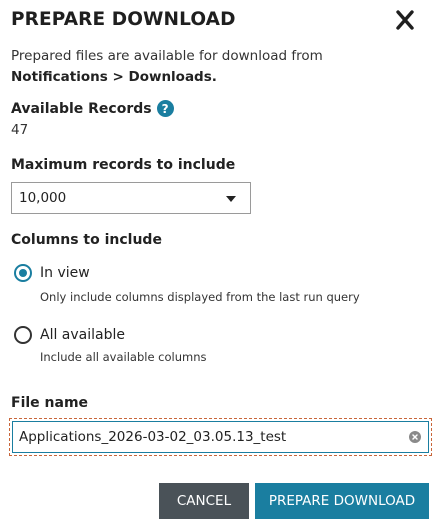  Describe the element at coordinates (342, 501) in the screenshot. I see `prepare-download-button: PREPARE DOWNLOAD` at that location.